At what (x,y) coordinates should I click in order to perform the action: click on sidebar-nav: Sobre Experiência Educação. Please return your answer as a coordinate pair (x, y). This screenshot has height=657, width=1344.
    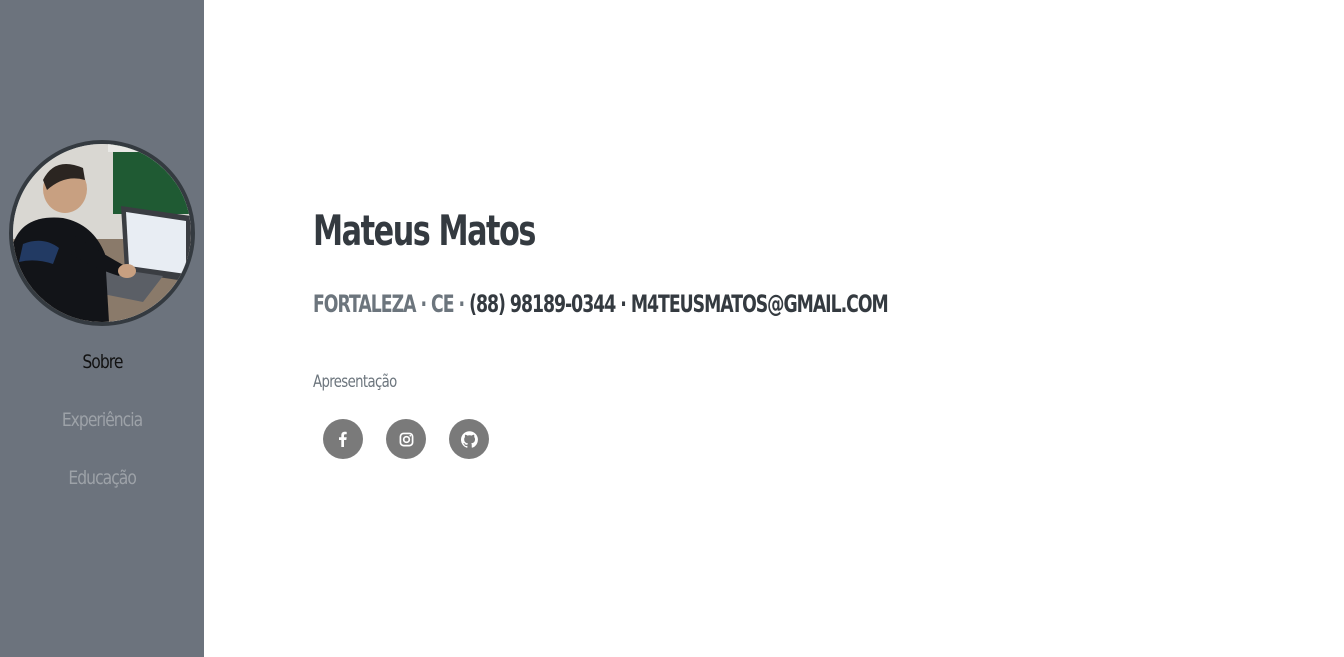
    Looking at the image, I should click on (102, 427).